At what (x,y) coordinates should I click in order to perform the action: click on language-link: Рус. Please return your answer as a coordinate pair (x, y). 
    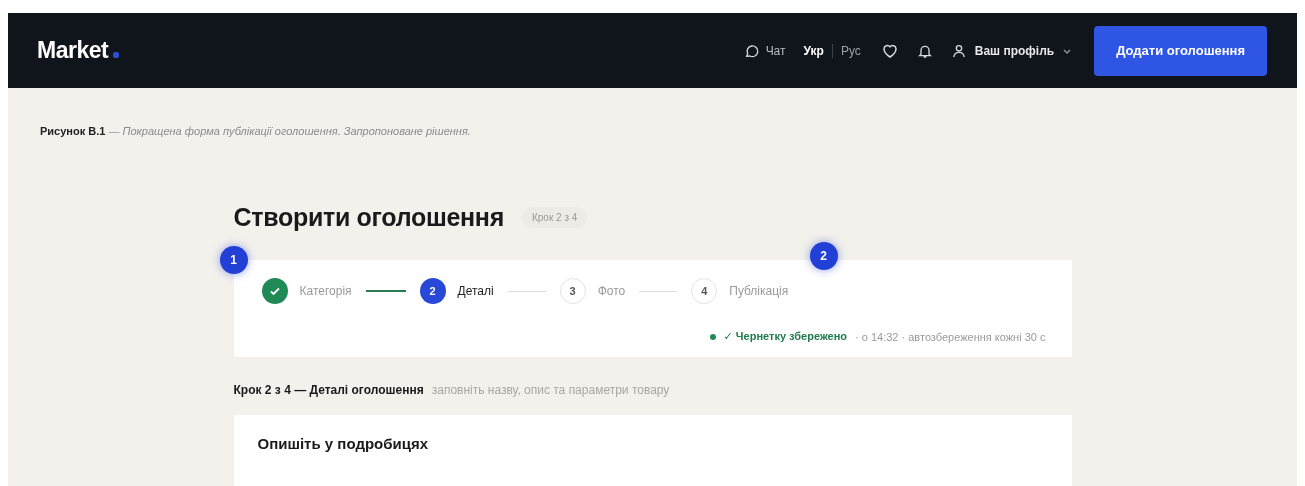
    Looking at the image, I should click on (850, 50).